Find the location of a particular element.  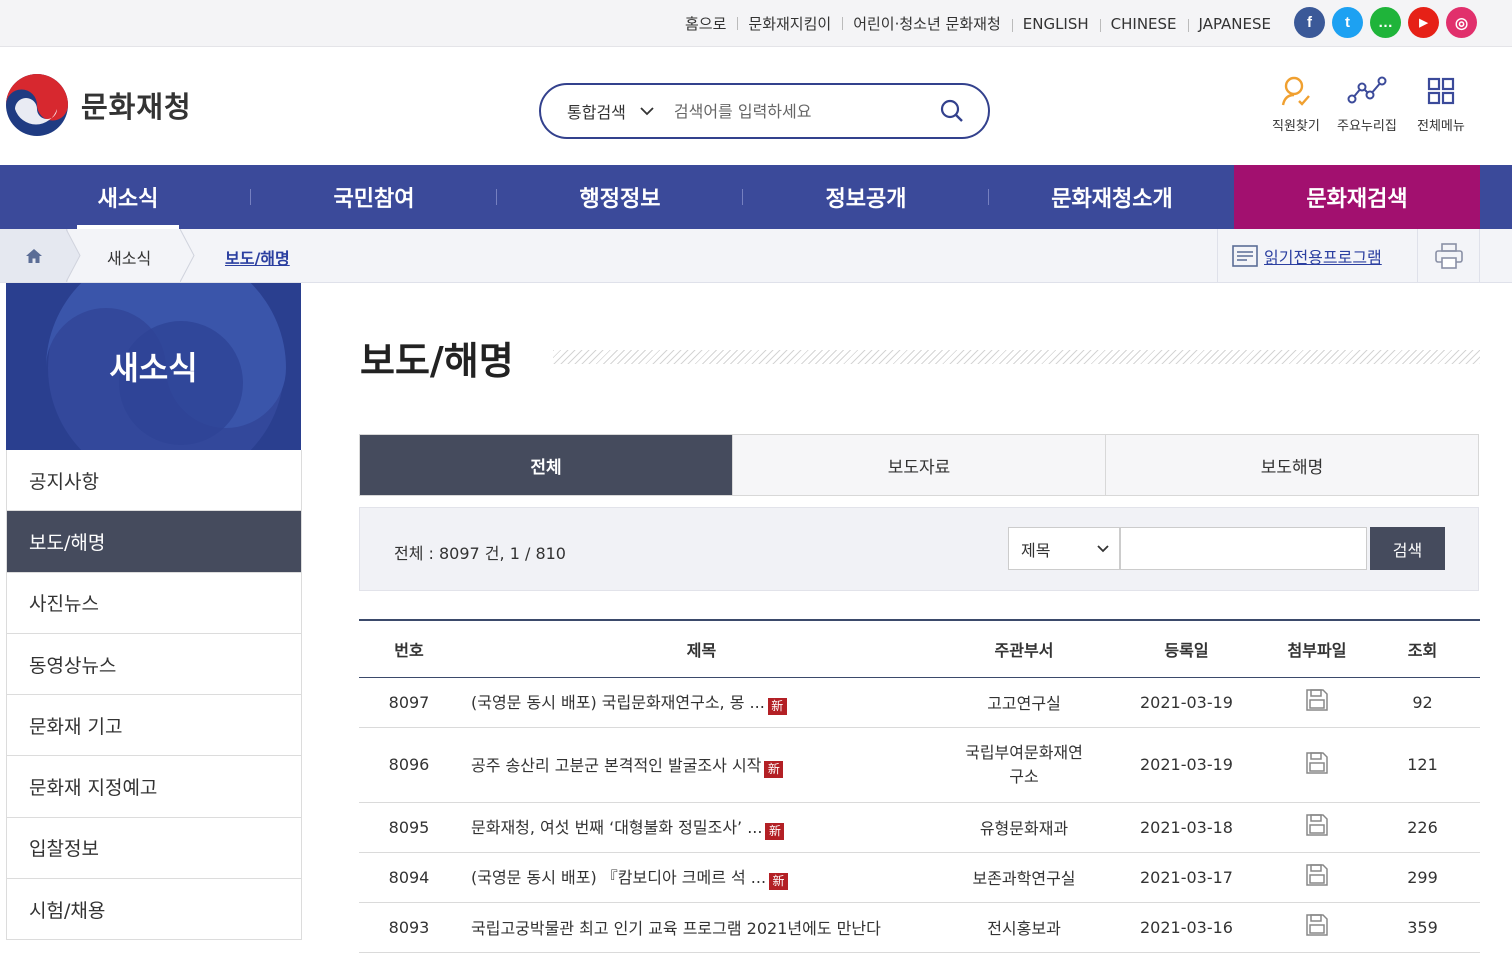

tab-all: 전체 is located at coordinates (546, 465).